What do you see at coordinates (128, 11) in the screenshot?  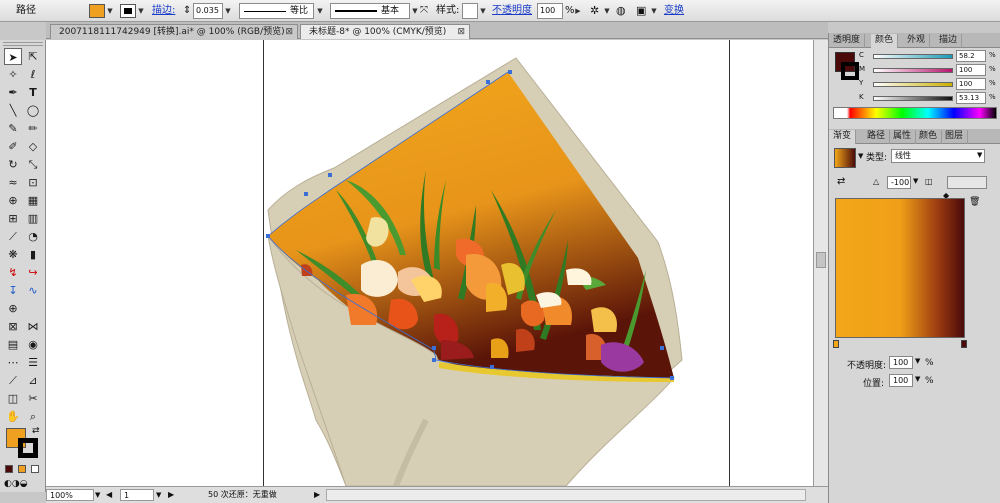 I see `stroke-swatch` at bounding box center [128, 11].